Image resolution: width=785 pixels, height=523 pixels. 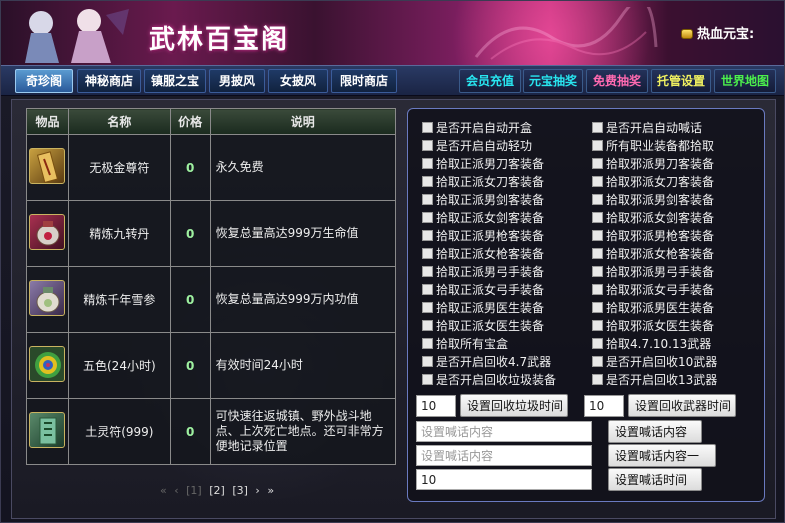 What do you see at coordinates (653, 217) in the screenshot?
I see `option-pick-xie-female-sword: 拾取邪派女剑客装备` at bounding box center [653, 217].